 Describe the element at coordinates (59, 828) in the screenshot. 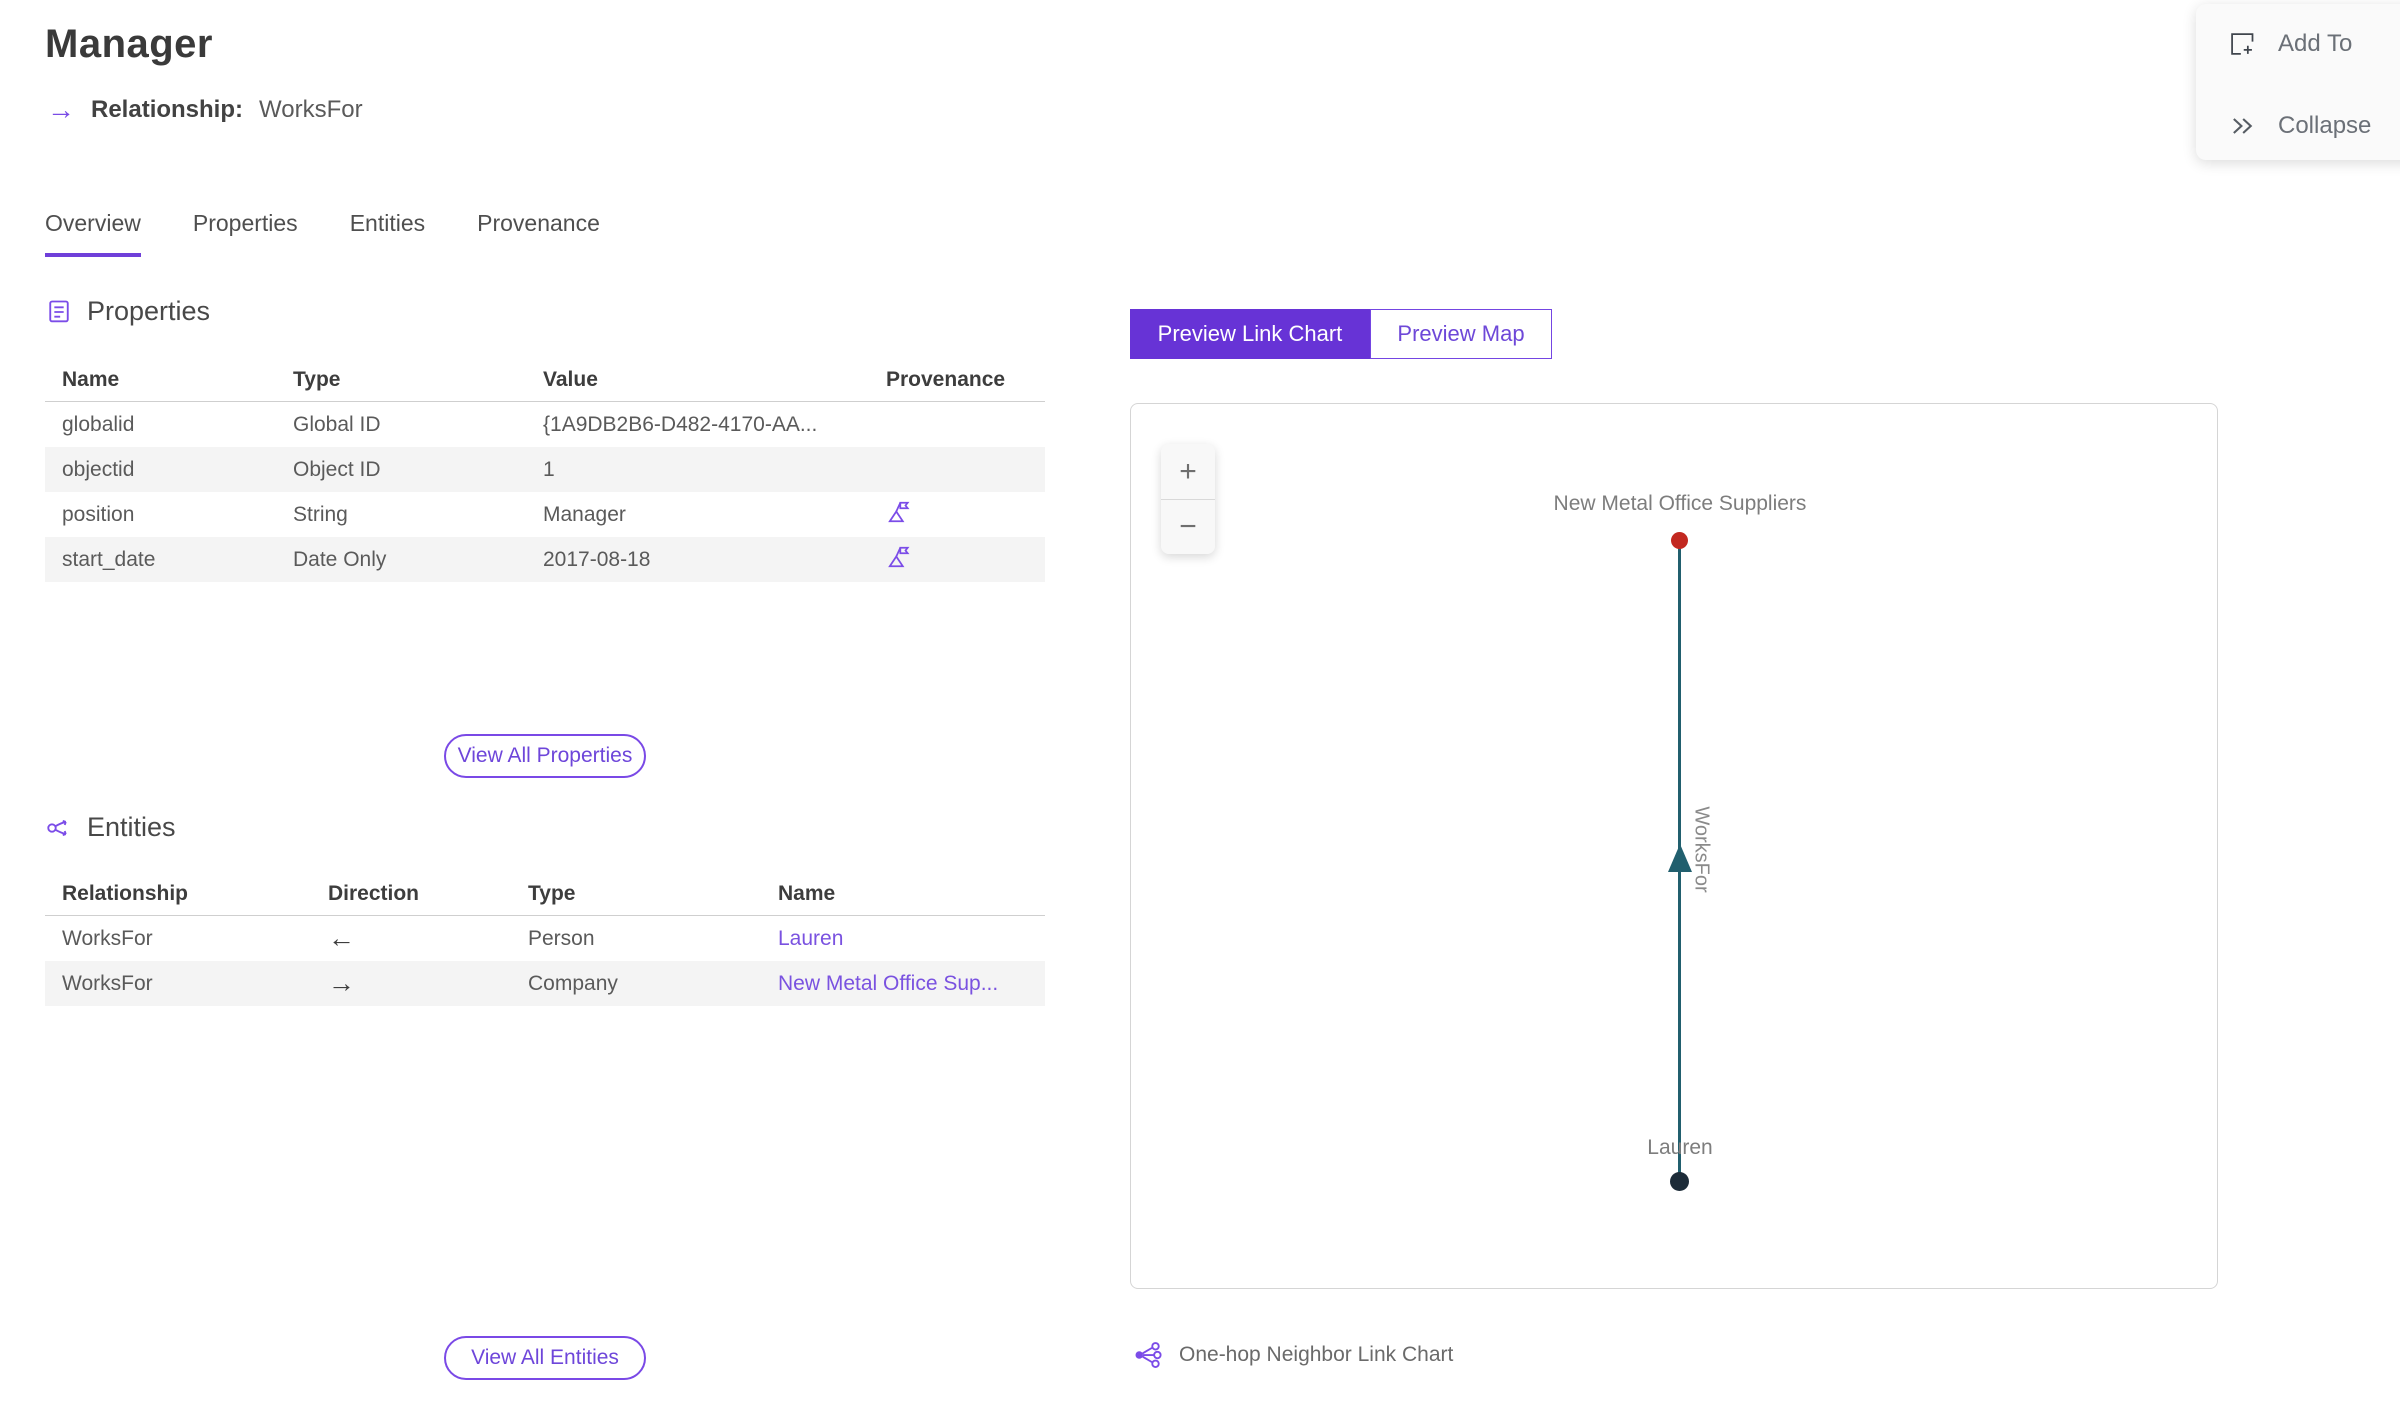

I see `entities-icon` at that location.